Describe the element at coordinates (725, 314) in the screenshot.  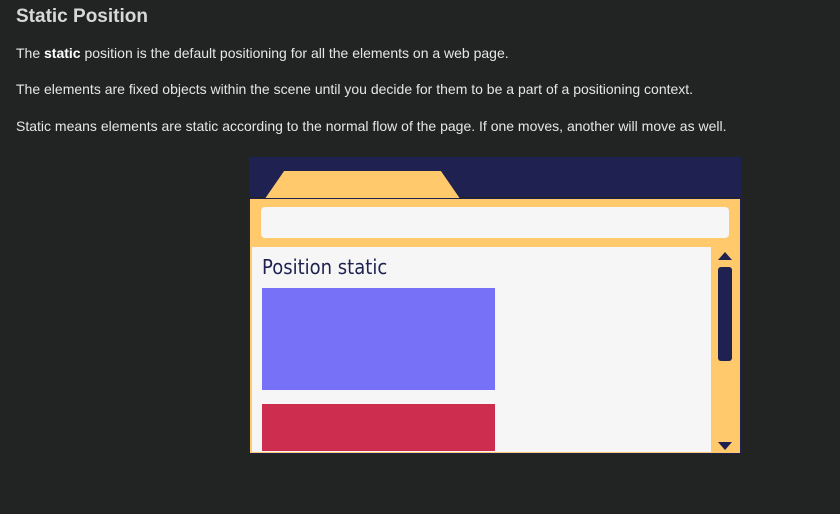
I see `scrollbar-thumb` at that location.